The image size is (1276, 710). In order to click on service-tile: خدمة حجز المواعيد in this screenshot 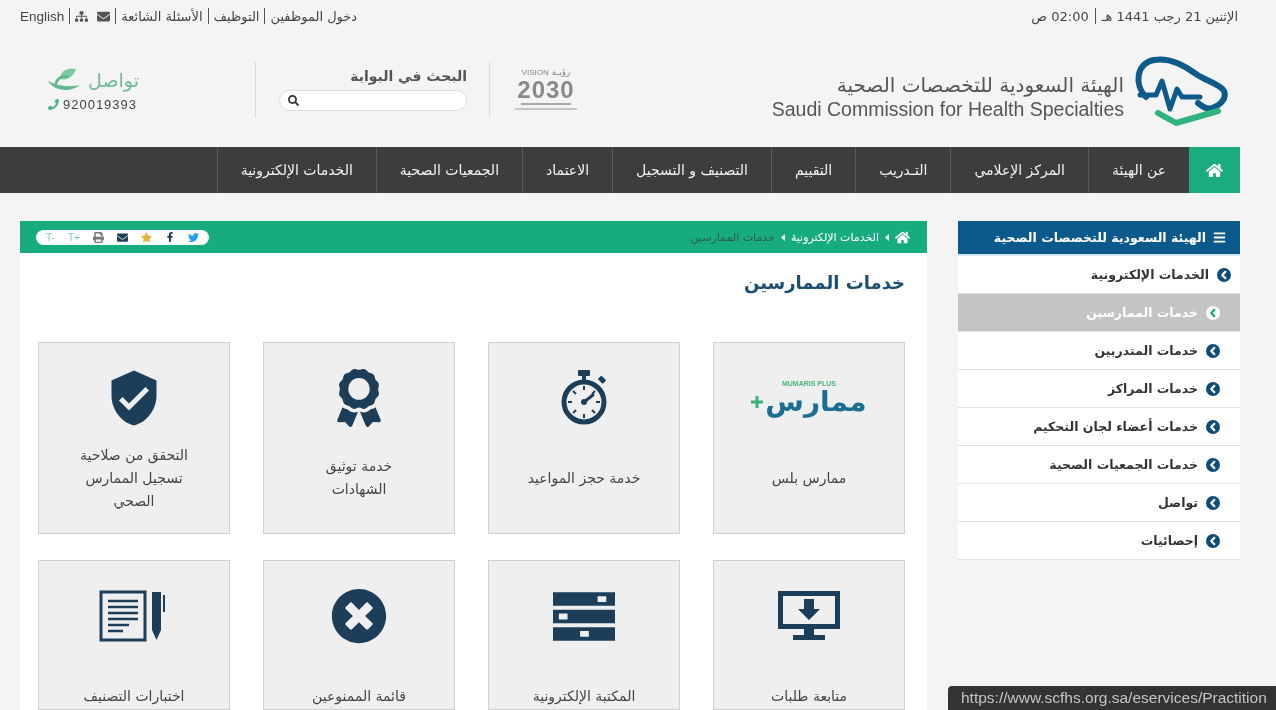, I will do `click(584, 438)`.